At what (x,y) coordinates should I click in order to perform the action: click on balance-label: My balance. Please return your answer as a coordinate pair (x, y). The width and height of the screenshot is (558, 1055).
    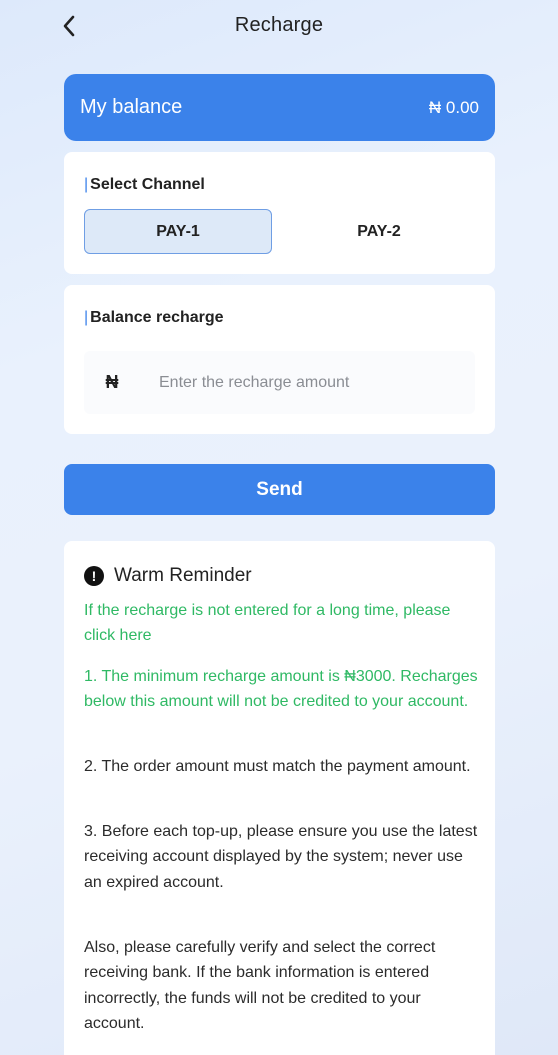
    Looking at the image, I should click on (131, 107).